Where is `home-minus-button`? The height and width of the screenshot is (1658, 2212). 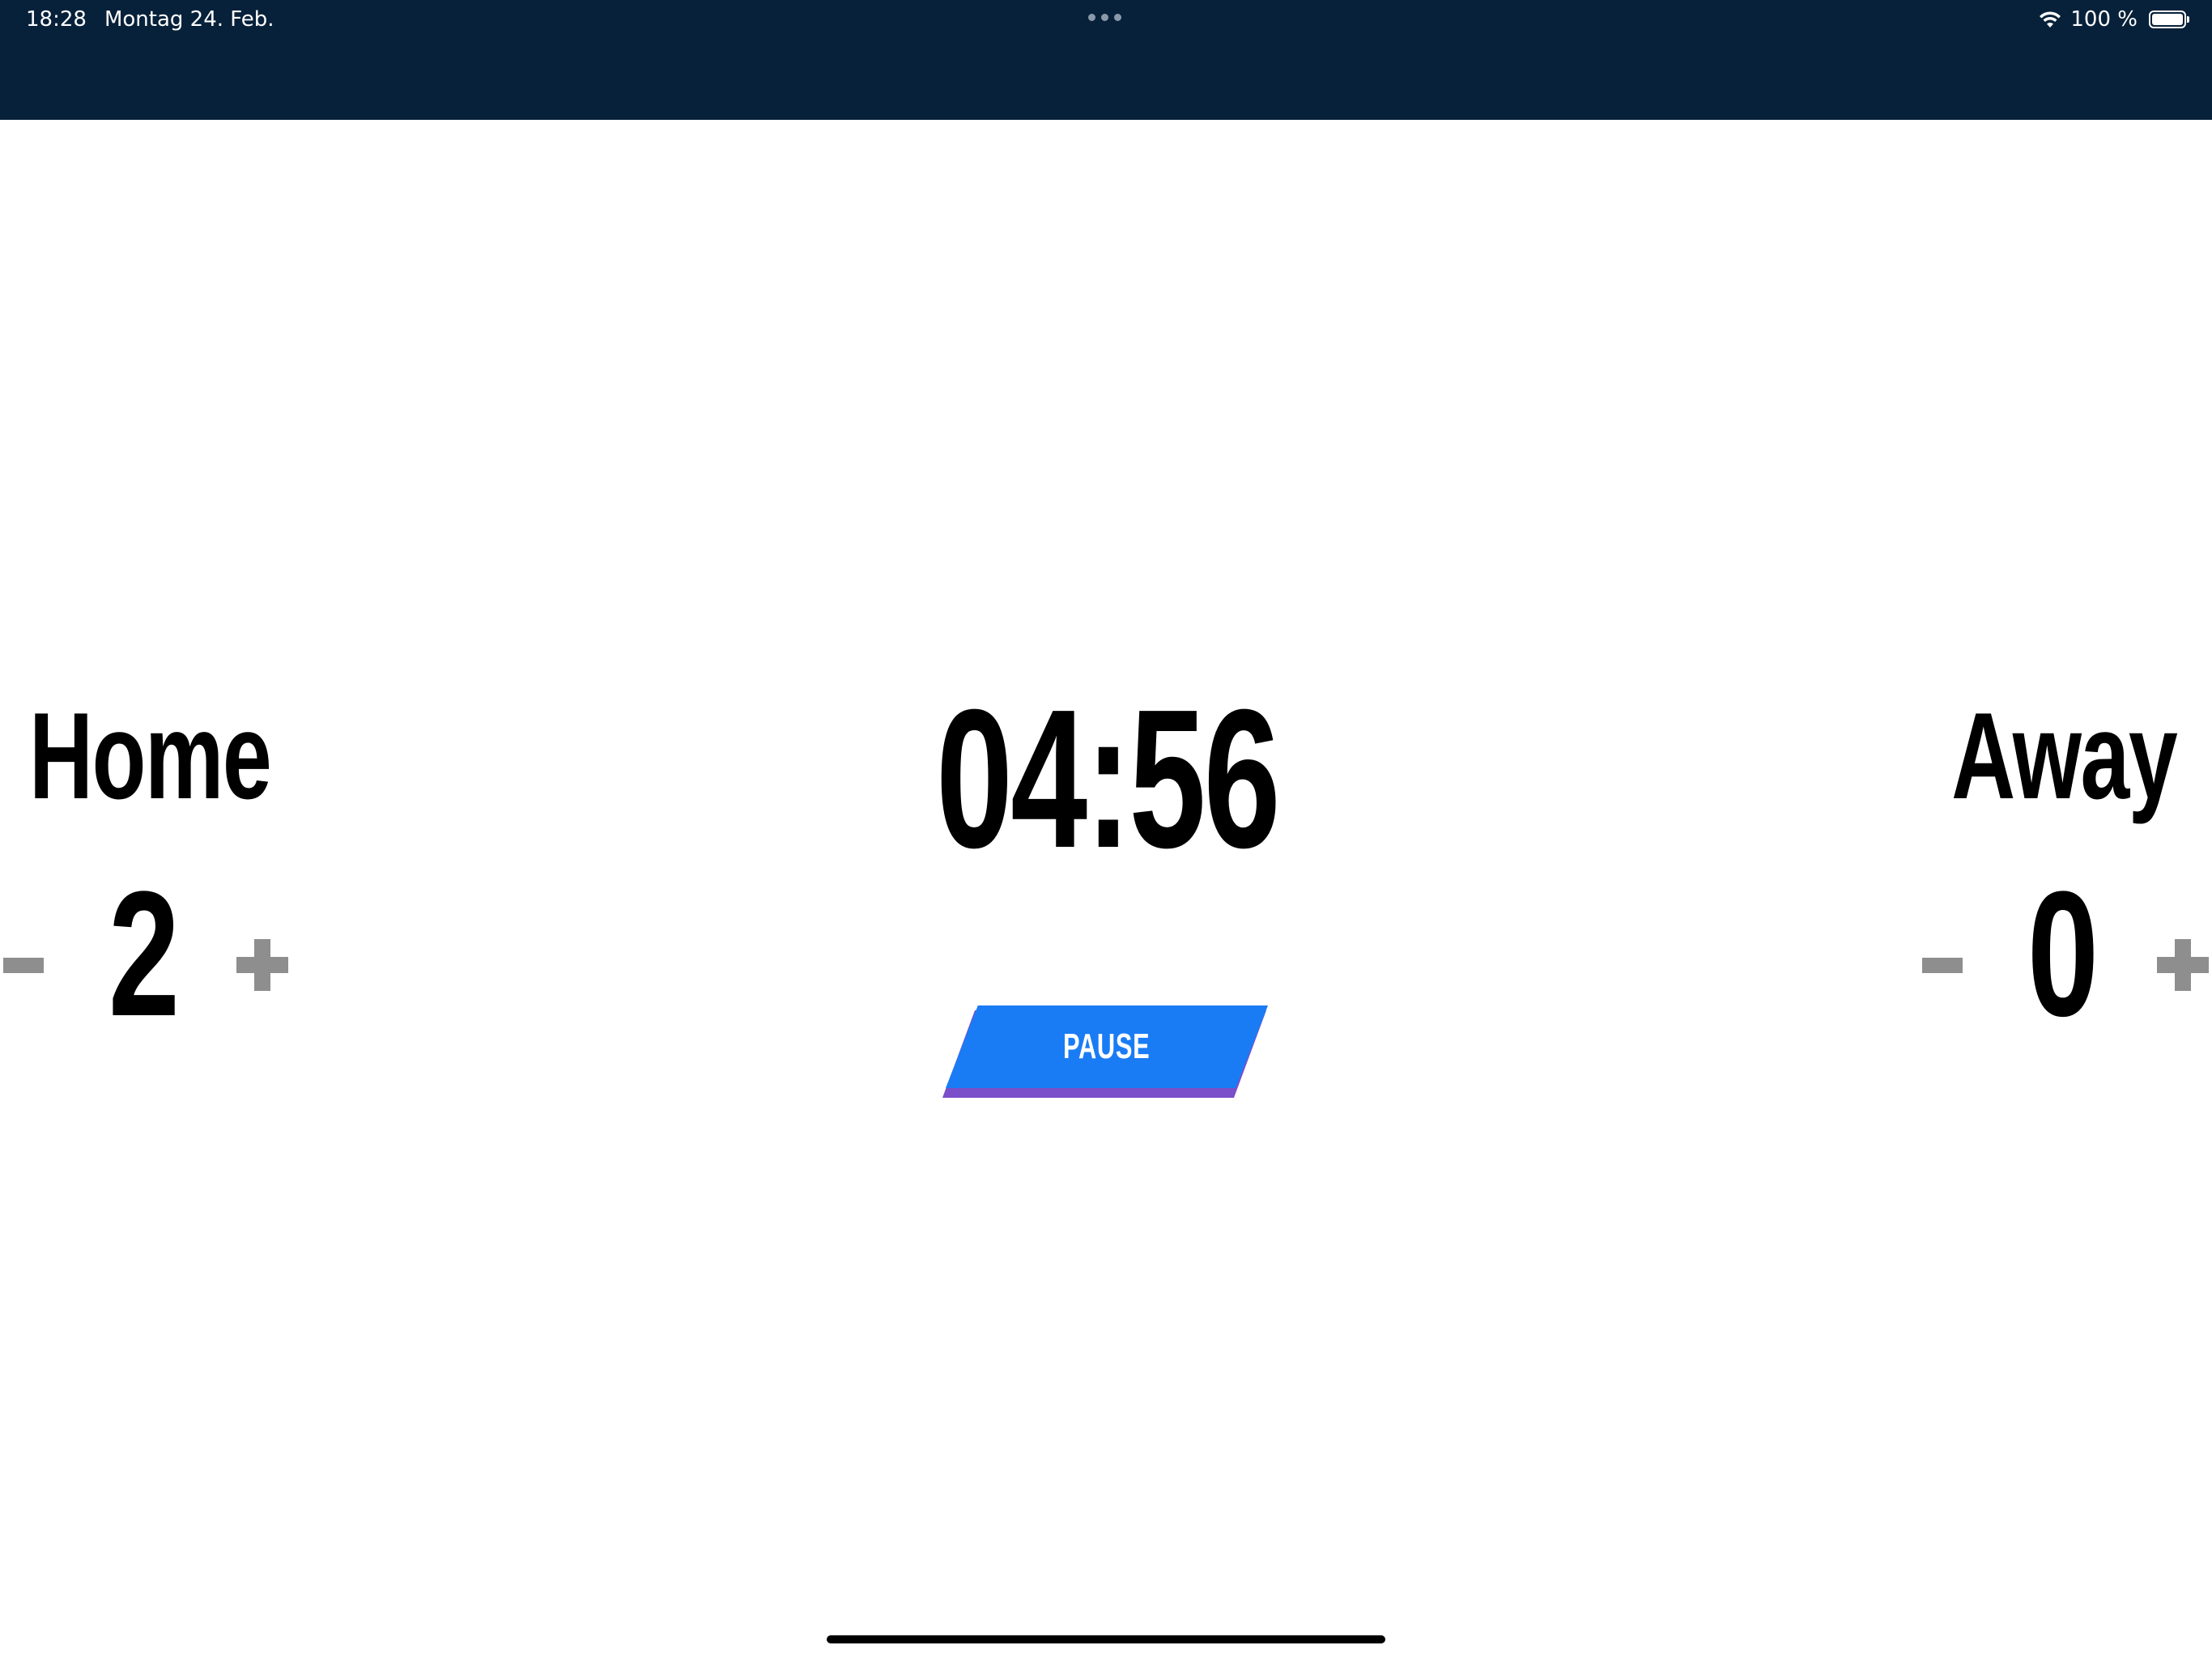
home-minus-button is located at coordinates (24, 965).